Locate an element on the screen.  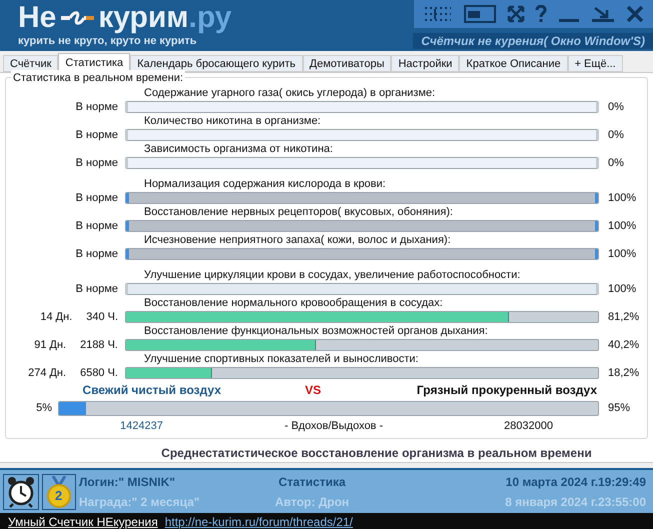
hours-text: 340 Ч. is located at coordinates (102, 317).